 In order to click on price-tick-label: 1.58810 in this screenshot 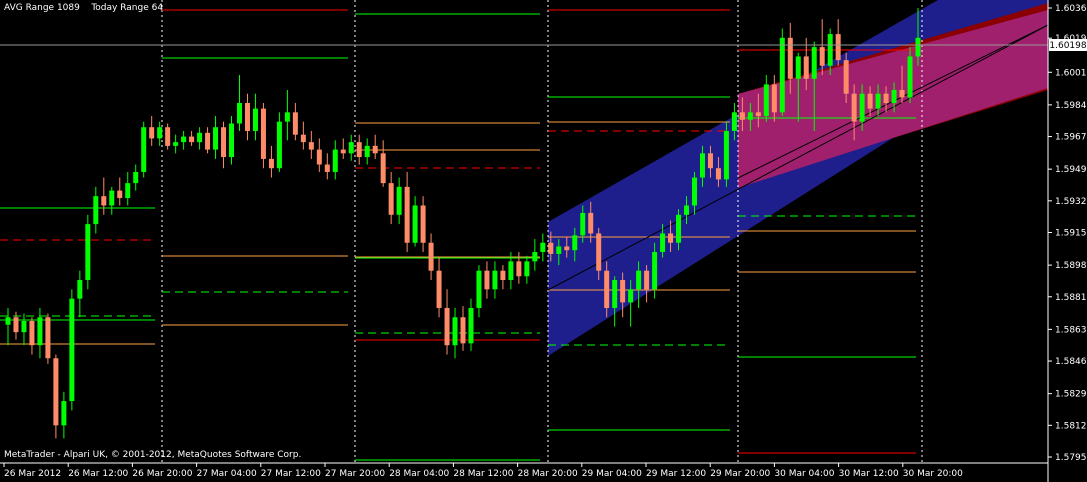, I will do `click(1071, 298)`.